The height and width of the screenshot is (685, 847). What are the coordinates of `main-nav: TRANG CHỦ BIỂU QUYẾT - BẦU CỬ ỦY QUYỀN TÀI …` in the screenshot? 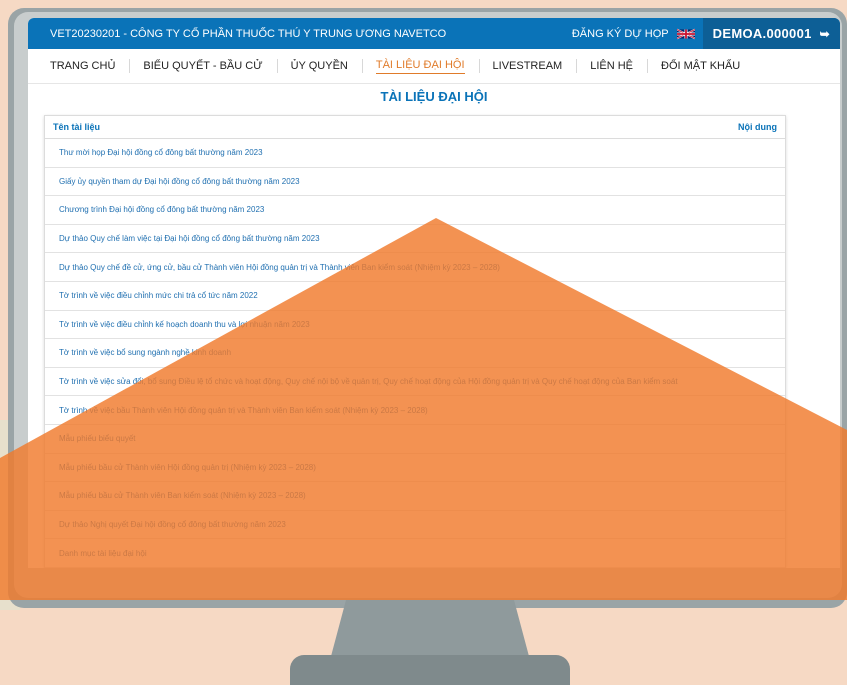 It's located at (434, 66).